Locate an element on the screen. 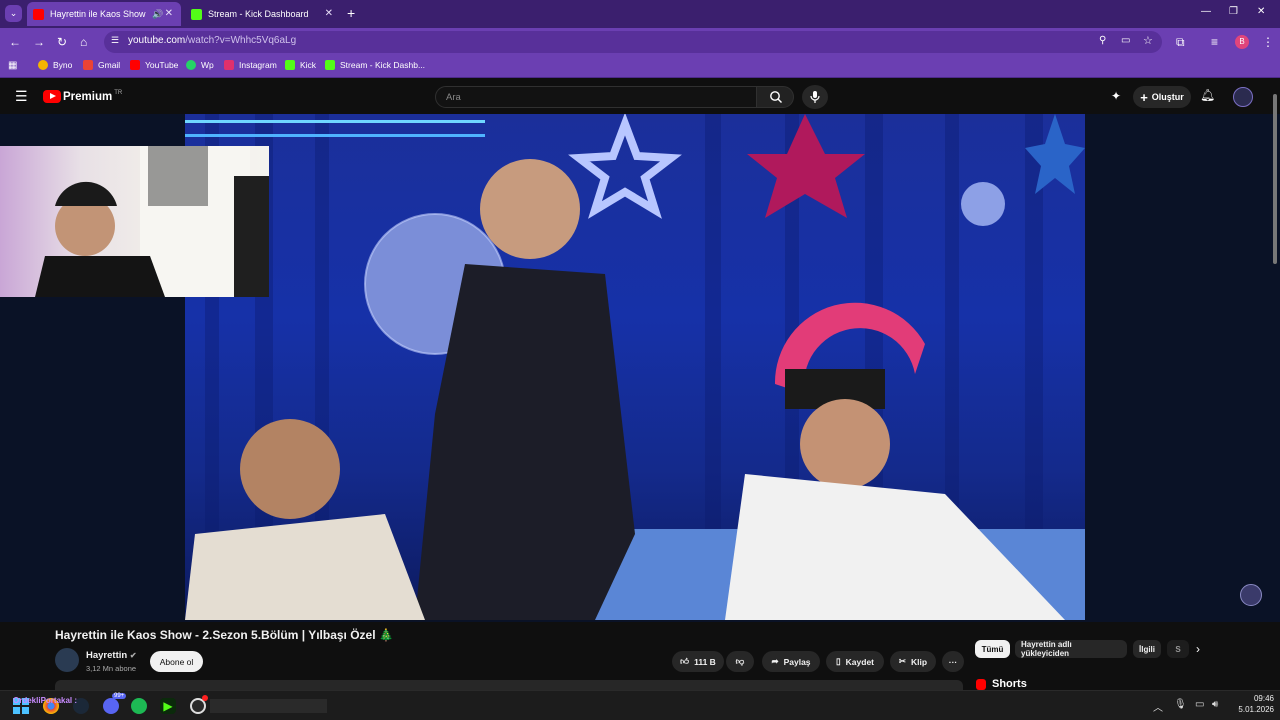 This screenshot has height=720, width=1280. save-button: ▯ Kaydet is located at coordinates (855, 661).